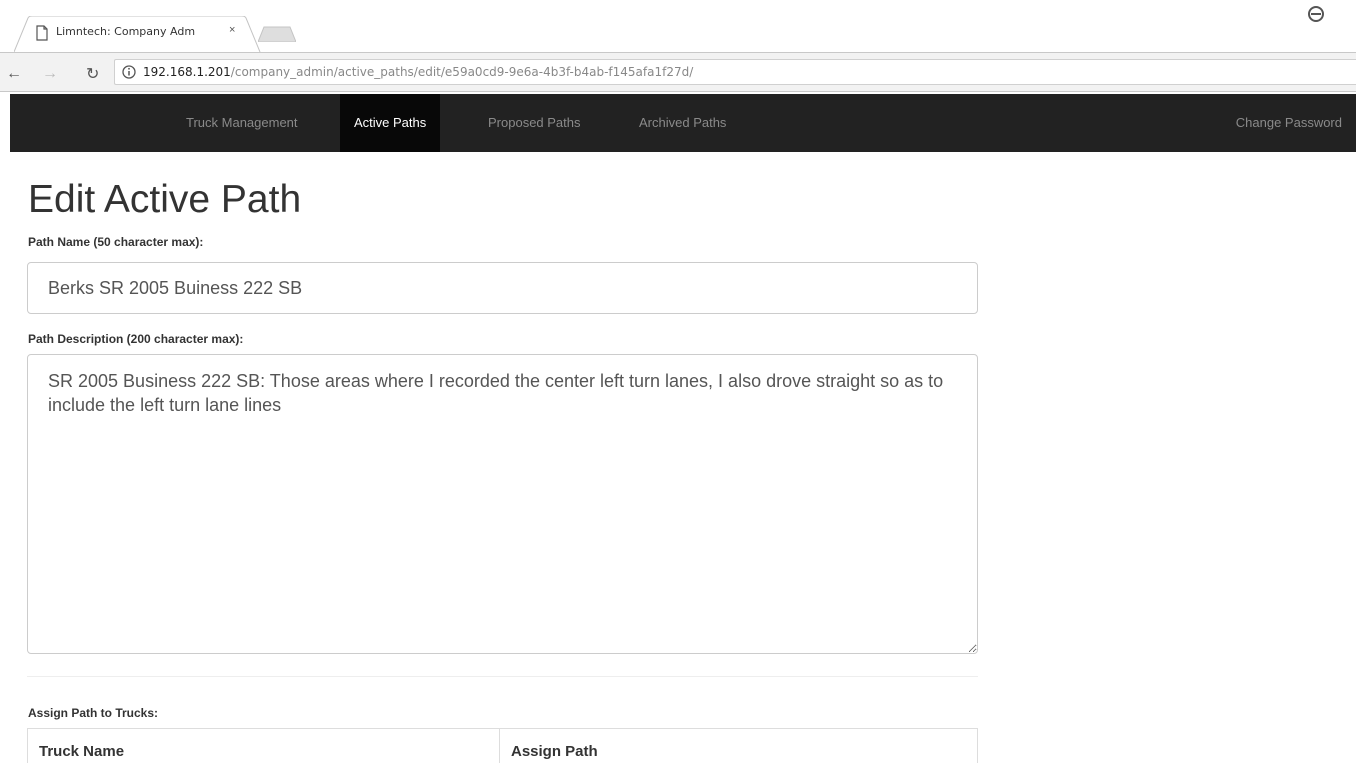 This screenshot has width=1356, height=763. What do you see at coordinates (232, 30) in the screenshot?
I see `close-icon: ×` at bounding box center [232, 30].